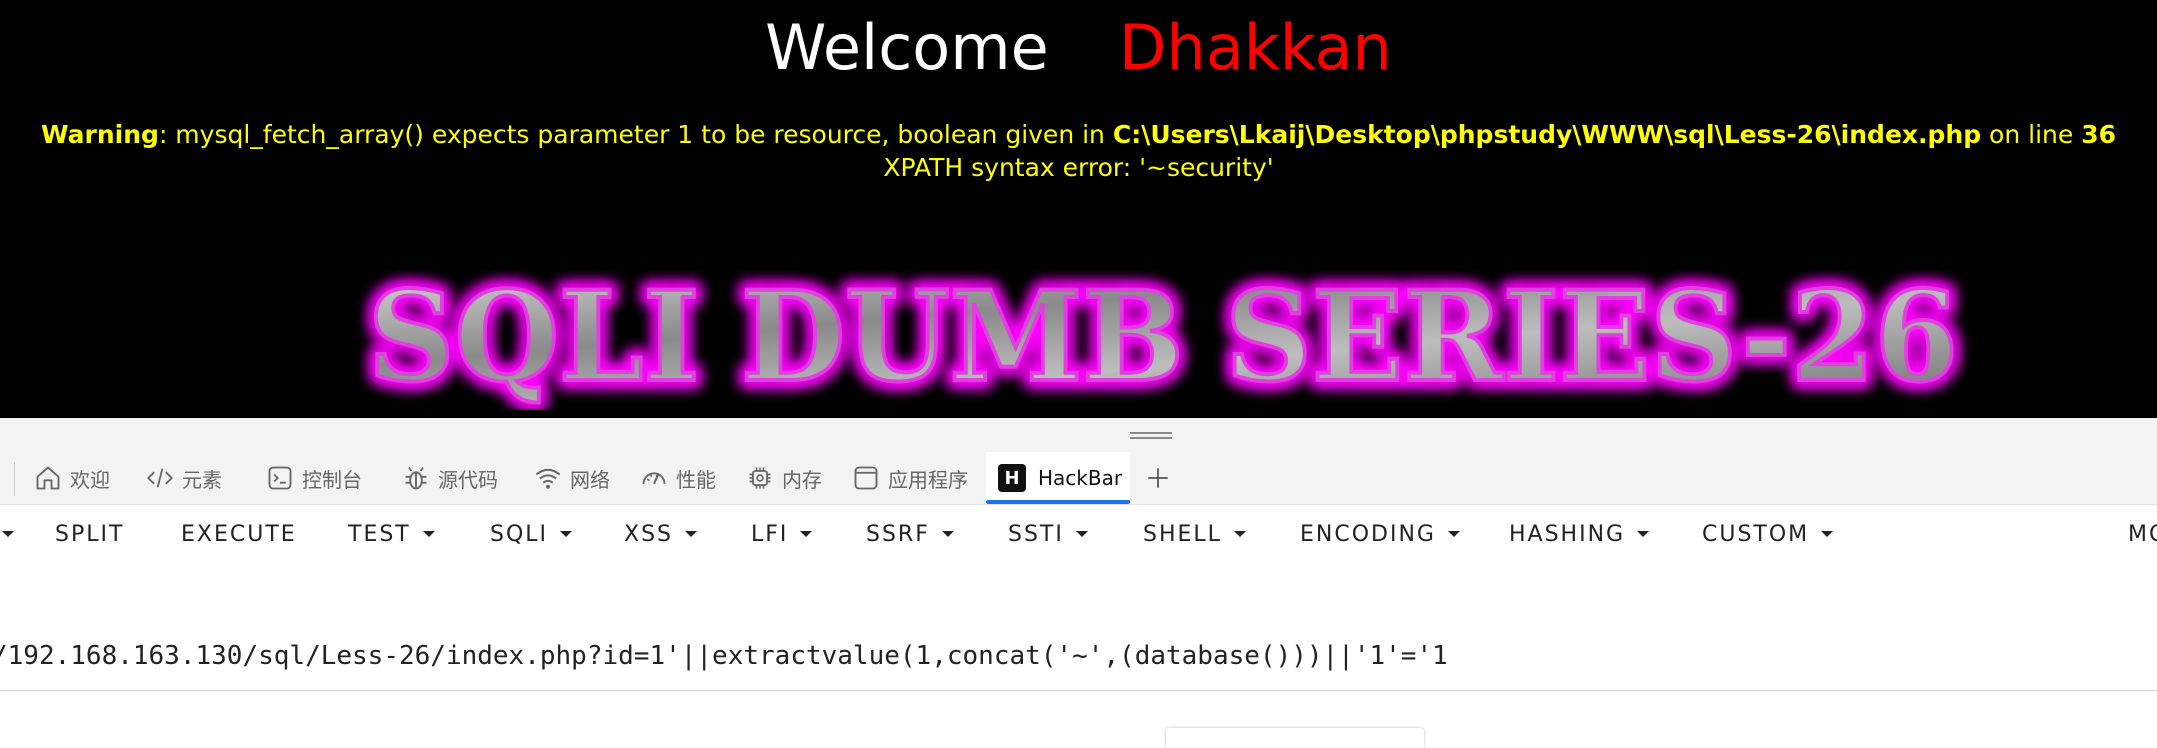  I want to click on console-icon, so click(280, 478).